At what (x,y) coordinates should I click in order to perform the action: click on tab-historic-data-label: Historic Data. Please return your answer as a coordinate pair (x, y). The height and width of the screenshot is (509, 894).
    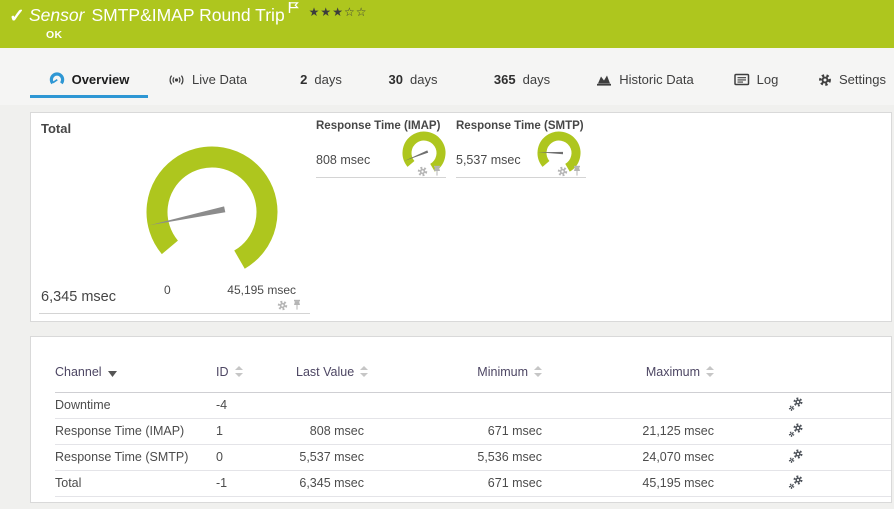
    Looking at the image, I should click on (656, 79).